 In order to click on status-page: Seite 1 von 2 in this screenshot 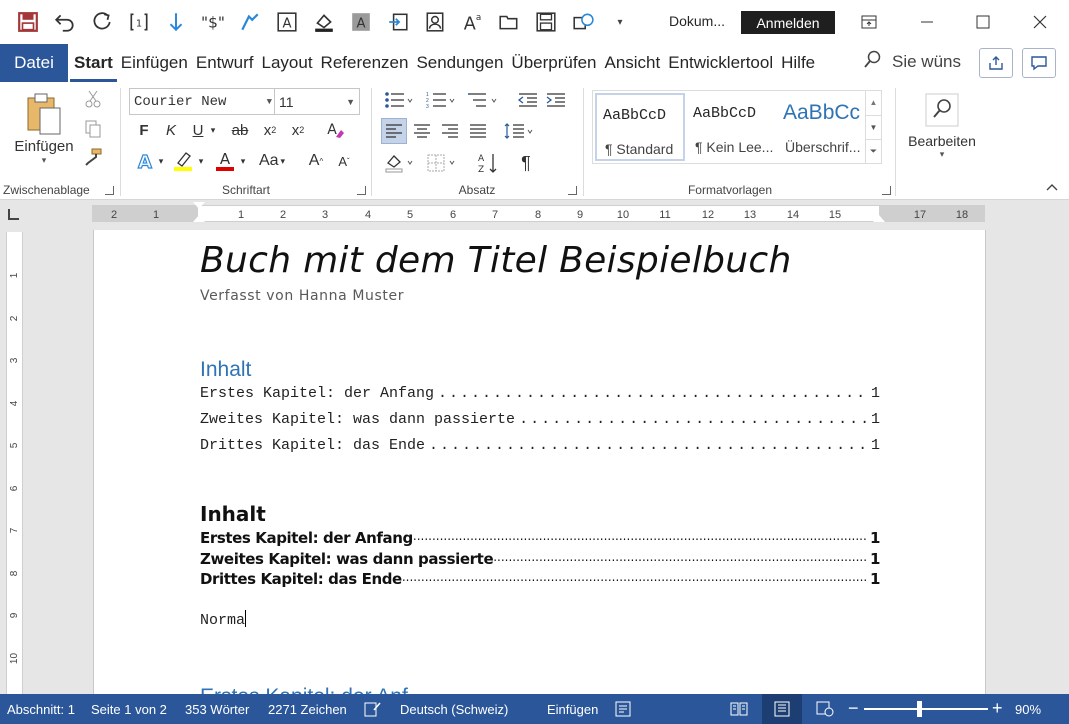, I will do `click(129, 709)`.